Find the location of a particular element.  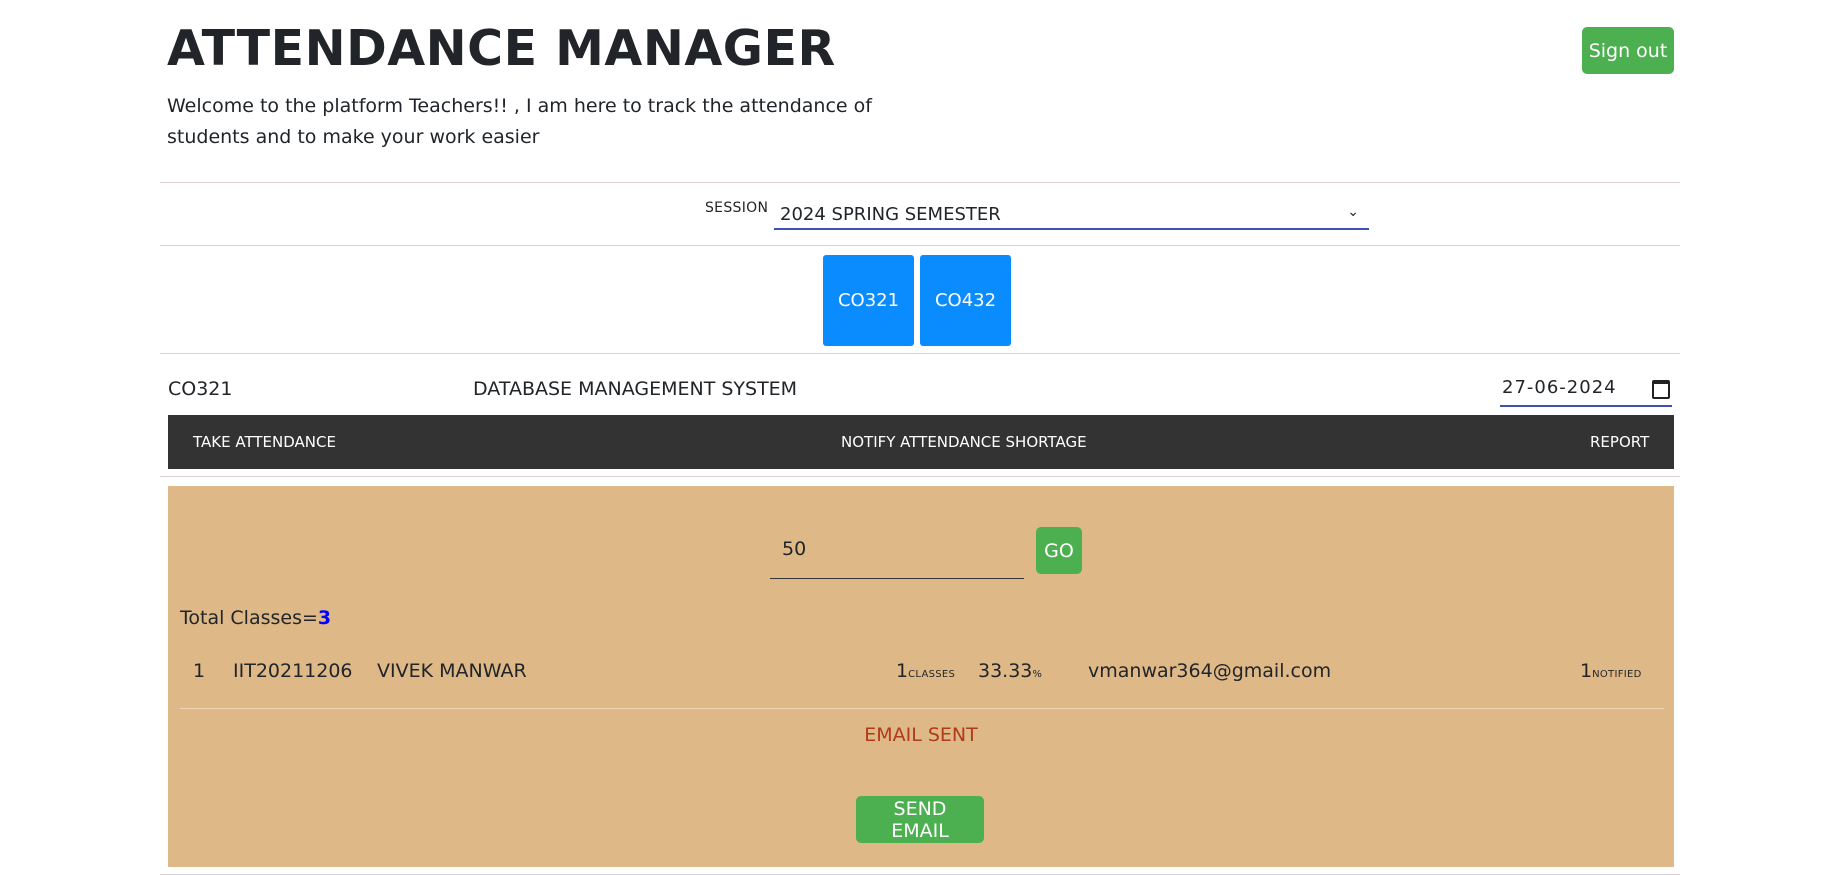

date-input: 27-06-2024 is located at coordinates (1586, 391).